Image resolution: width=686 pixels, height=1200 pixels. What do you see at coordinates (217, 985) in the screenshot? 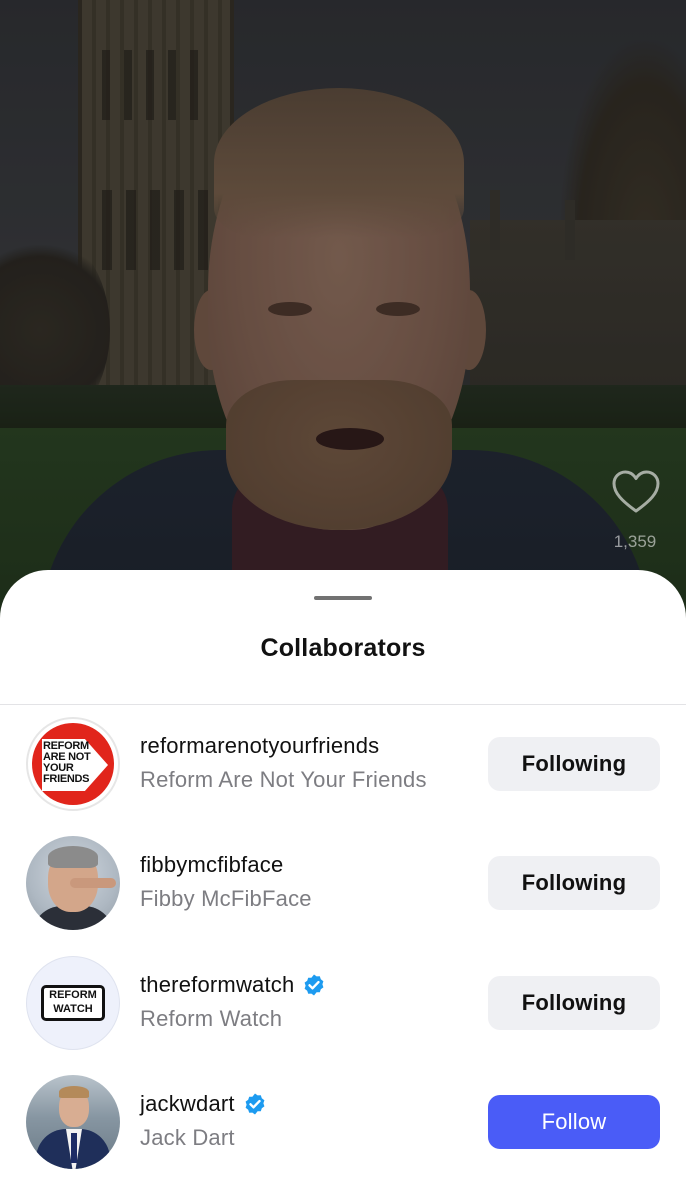
I see `collaborator-handle: thereformwatch` at bounding box center [217, 985].